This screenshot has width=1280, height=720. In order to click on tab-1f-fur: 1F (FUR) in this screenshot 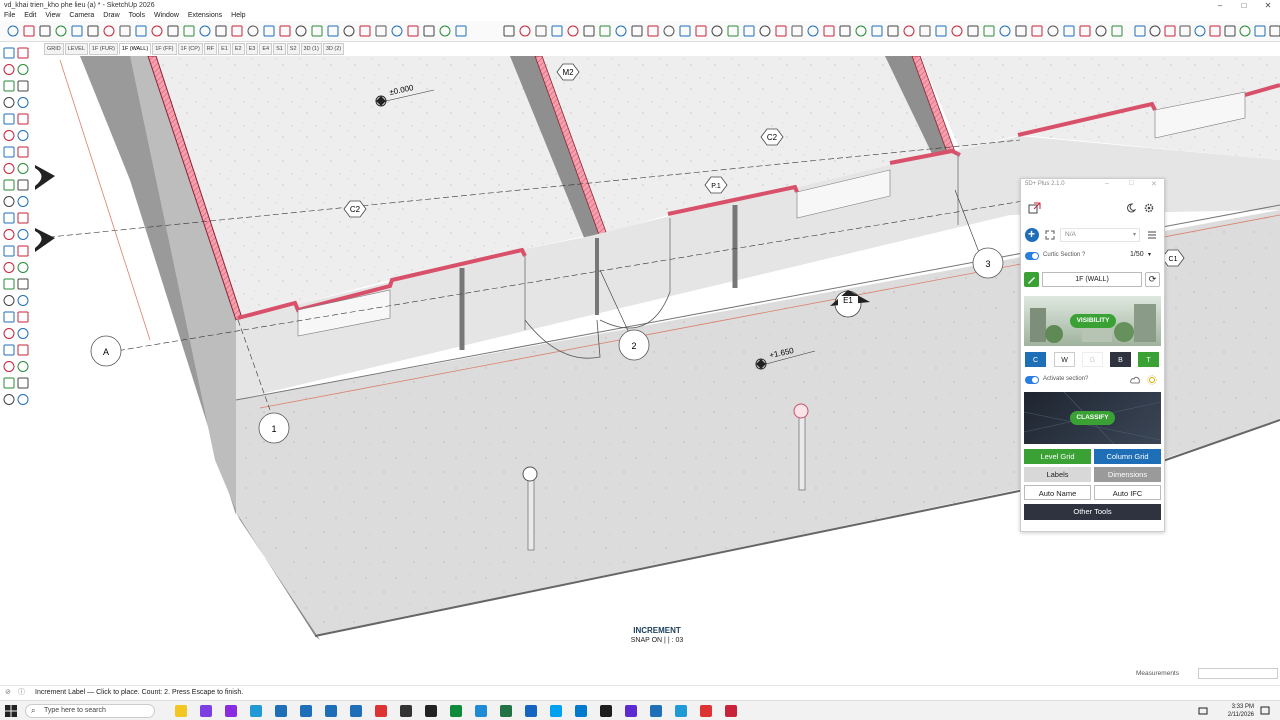, I will do `click(103, 49)`.